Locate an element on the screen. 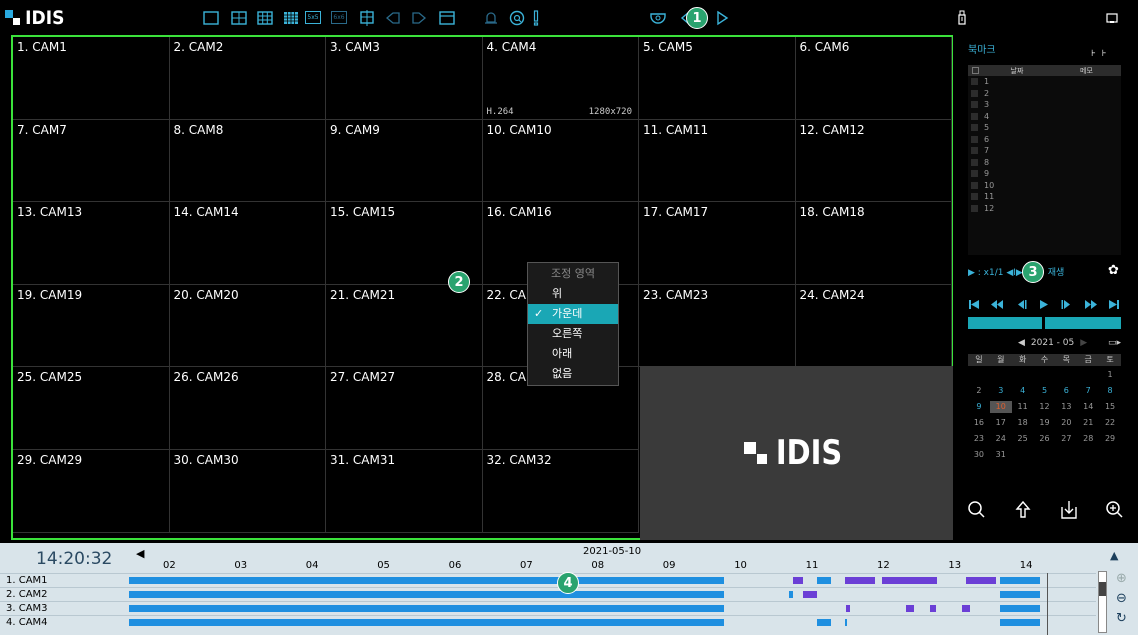 Image resolution: width=1138 pixels, height=635 pixels. fast-rewind-icon is located at coordinates (997, 304).